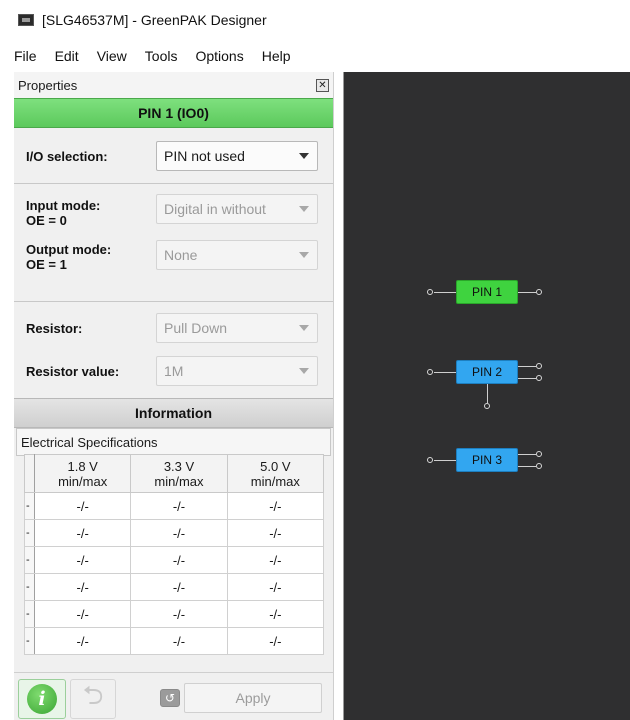 The width and height of the screenshot is (630, 720). I want to click on pin3-label: PIN 3, so click(486, 460).